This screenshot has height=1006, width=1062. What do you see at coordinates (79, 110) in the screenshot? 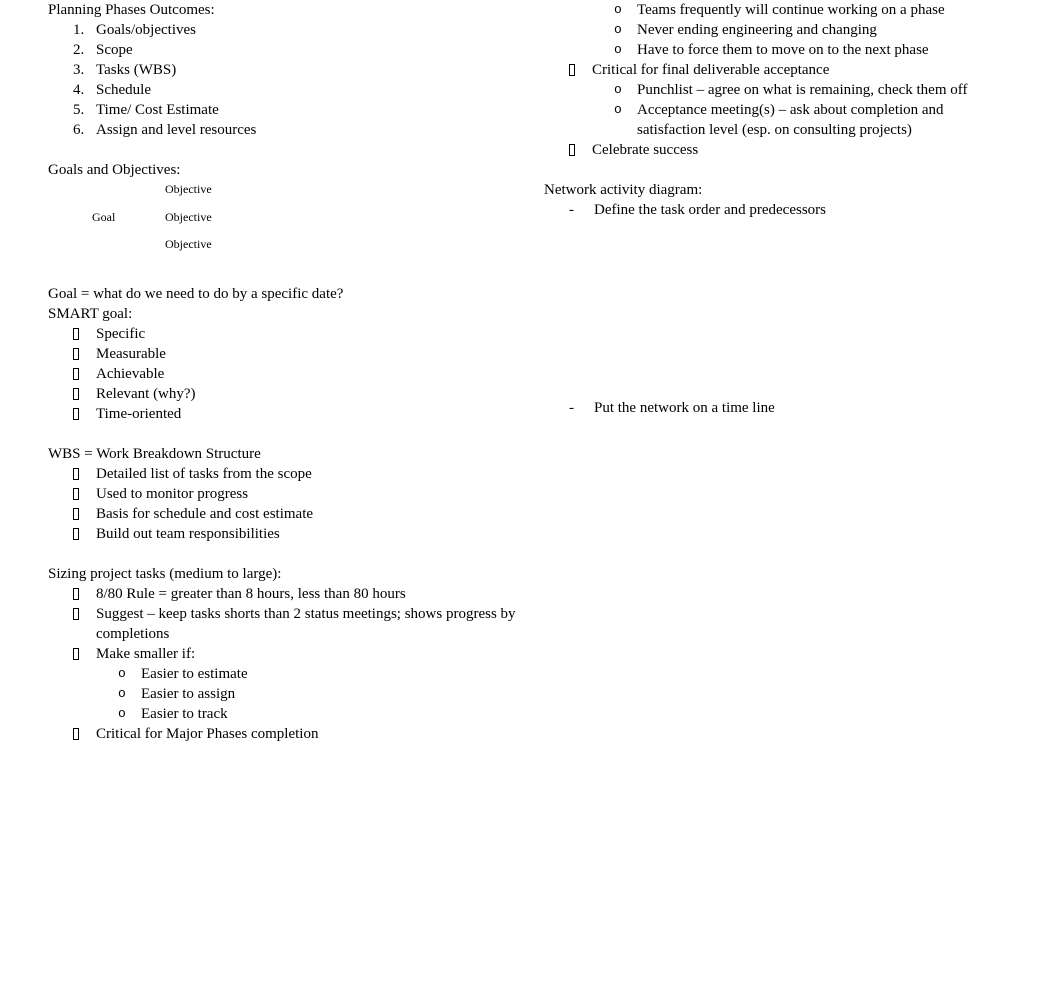
I see `list-marker: 5.` at bounding box center [79, 110].